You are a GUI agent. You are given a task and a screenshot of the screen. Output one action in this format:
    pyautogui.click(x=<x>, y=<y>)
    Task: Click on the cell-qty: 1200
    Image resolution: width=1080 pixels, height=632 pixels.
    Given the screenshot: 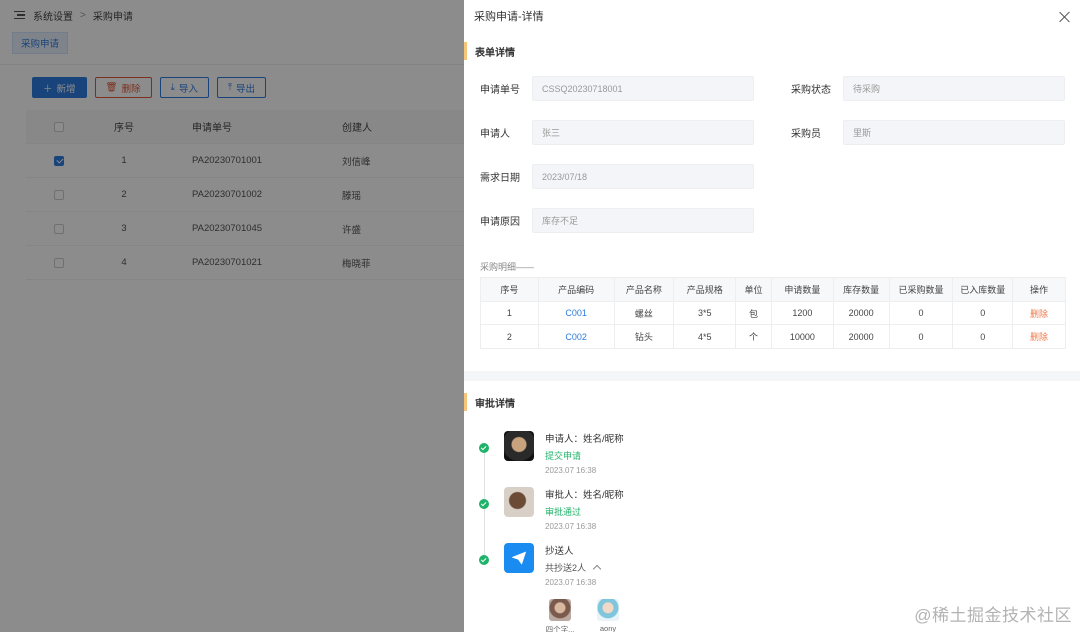 What is the action you would take?
    pyautogui.click(x=803, y=313)
    